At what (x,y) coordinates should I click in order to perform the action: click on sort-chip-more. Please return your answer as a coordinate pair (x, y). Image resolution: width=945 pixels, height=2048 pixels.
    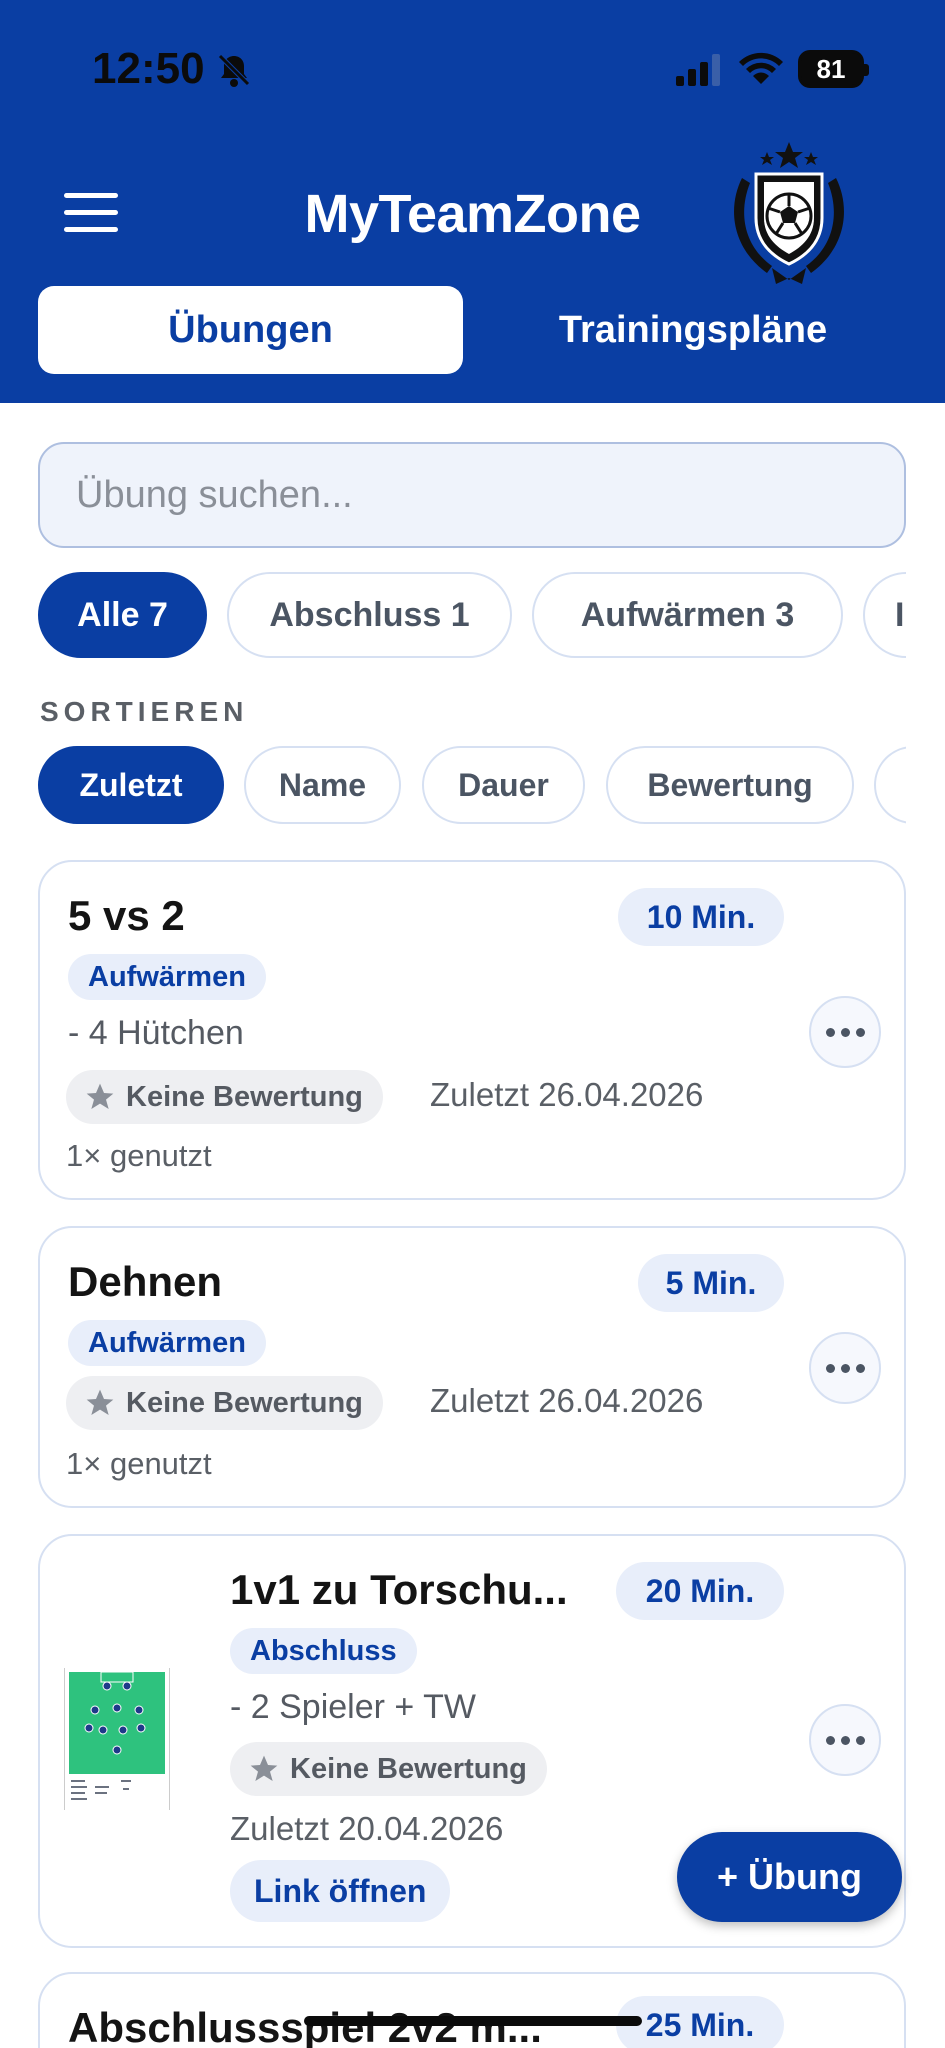
    Looking at the image, I should click on (890, 785).